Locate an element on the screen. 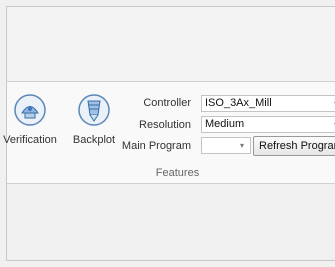 Image resolution: width=335 pixels, height=267 pixels. backplot-icon is located at coordinates (94, 110).